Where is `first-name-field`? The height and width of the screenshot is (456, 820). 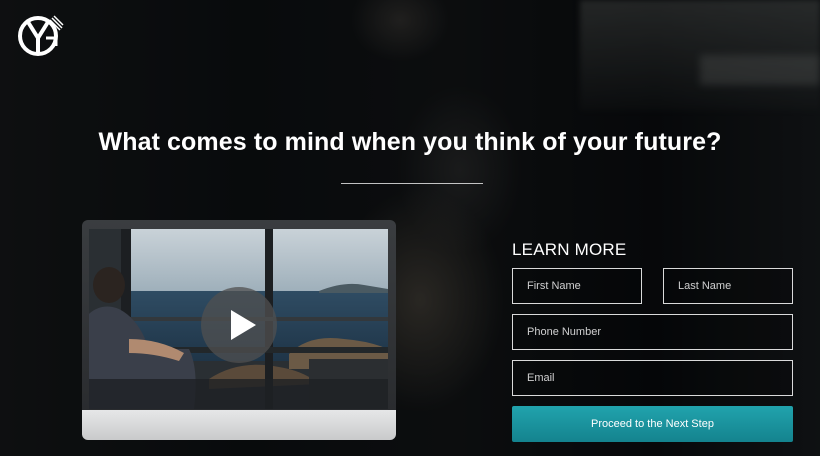
first-name-field is located at coordinates (577, 286).